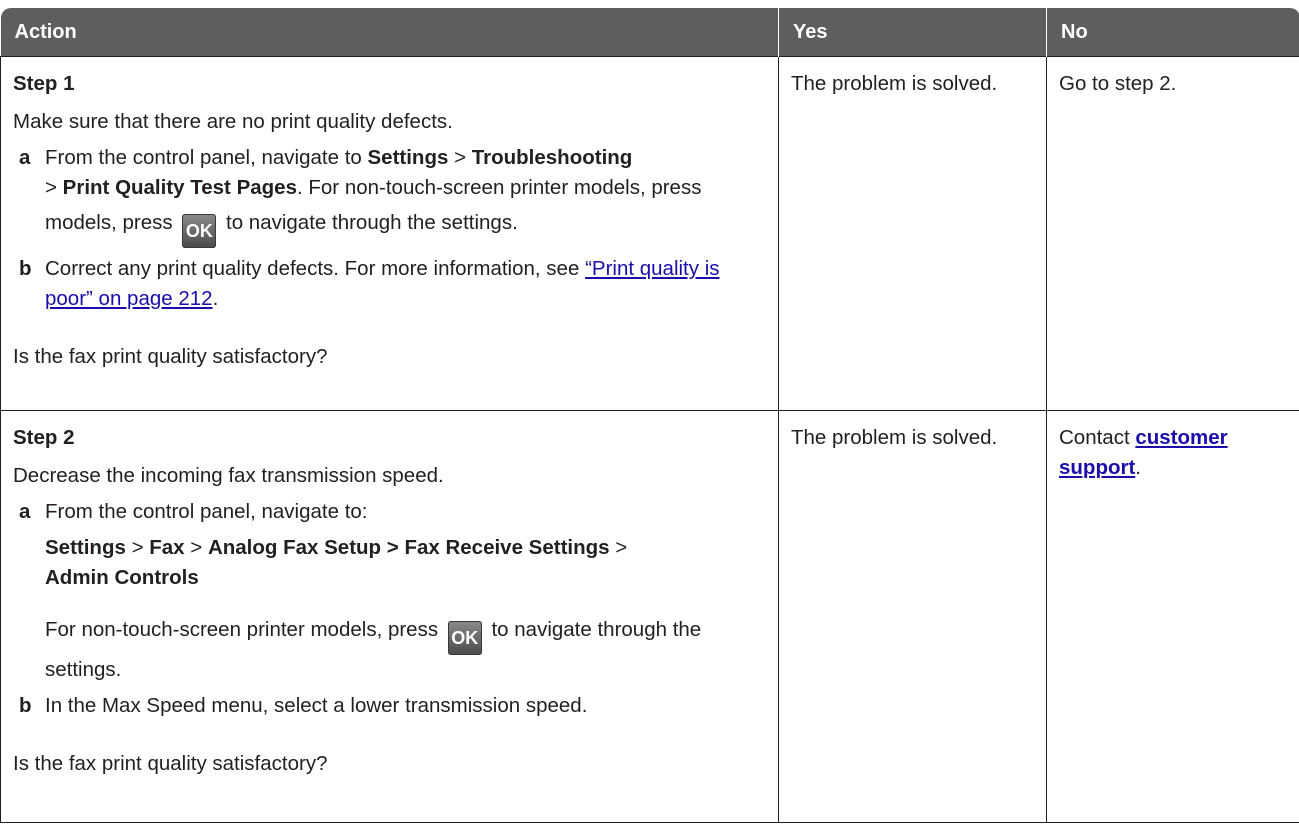  I want to click on header-yes: Yes, so click(912, 32).